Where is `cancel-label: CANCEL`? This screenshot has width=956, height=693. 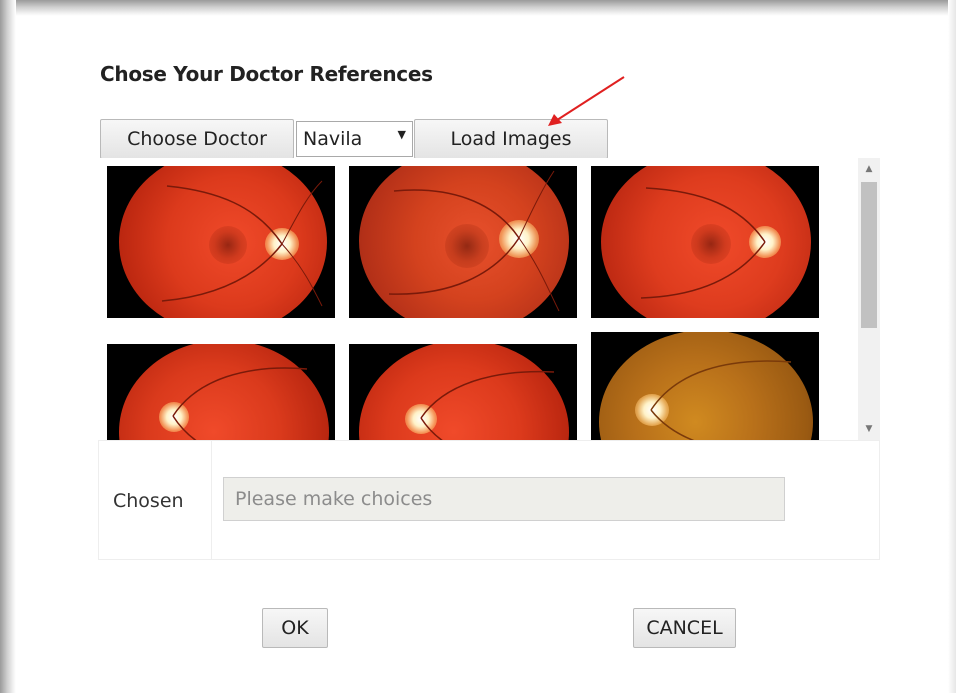
cancel-label: CANCEL is located at coordinates (684, 628).